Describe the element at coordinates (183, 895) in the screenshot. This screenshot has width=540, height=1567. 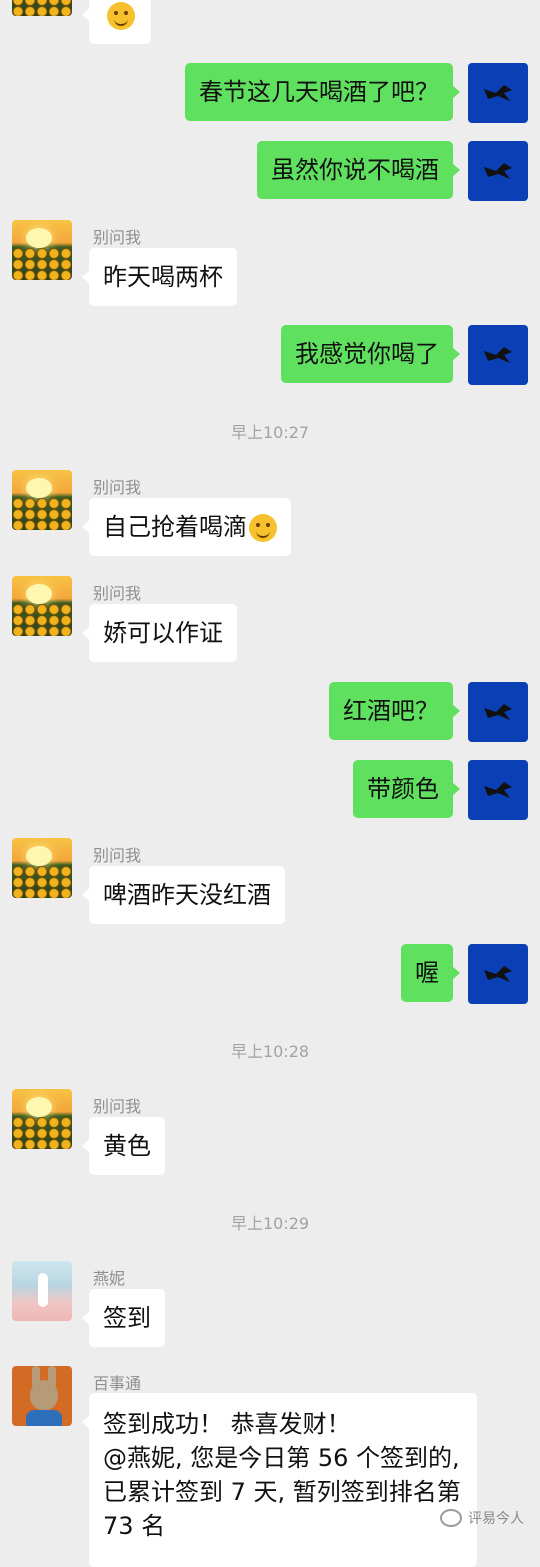
I see `message-bubble: 啤酒昨天没红酒` at that location.